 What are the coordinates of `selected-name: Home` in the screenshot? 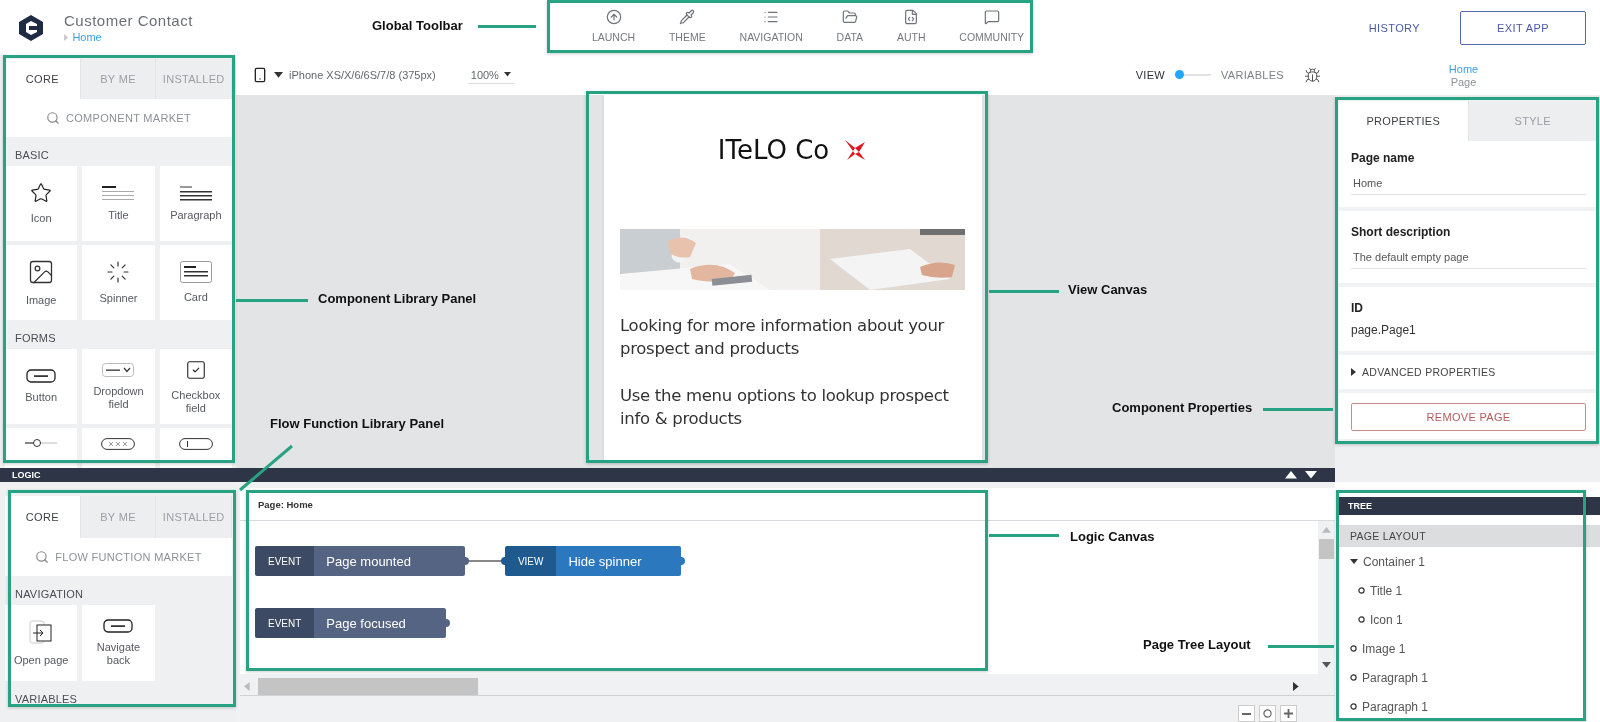 It's located at (1463, 68).